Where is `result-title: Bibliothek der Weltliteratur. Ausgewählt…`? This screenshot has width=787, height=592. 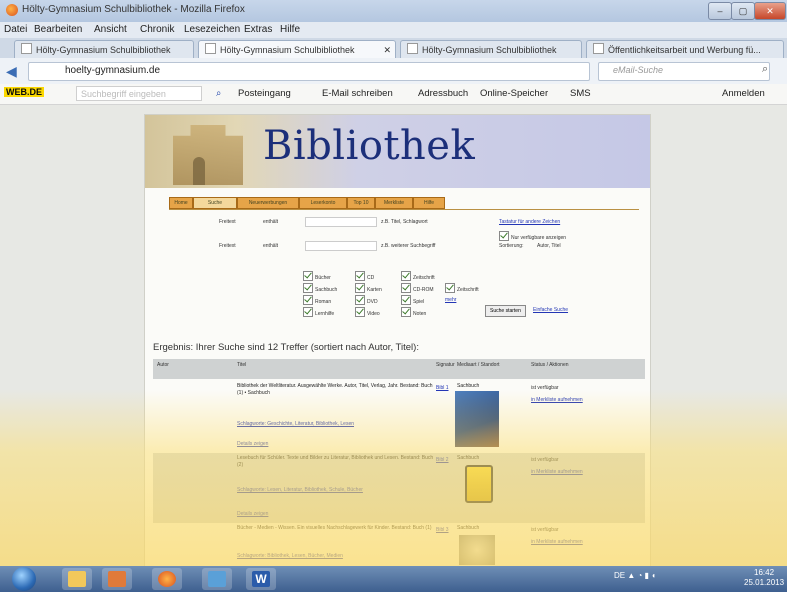 result-title: Bibliothek der Weltliteratur. Ausgewählt… is located at coordinates (337, 390).